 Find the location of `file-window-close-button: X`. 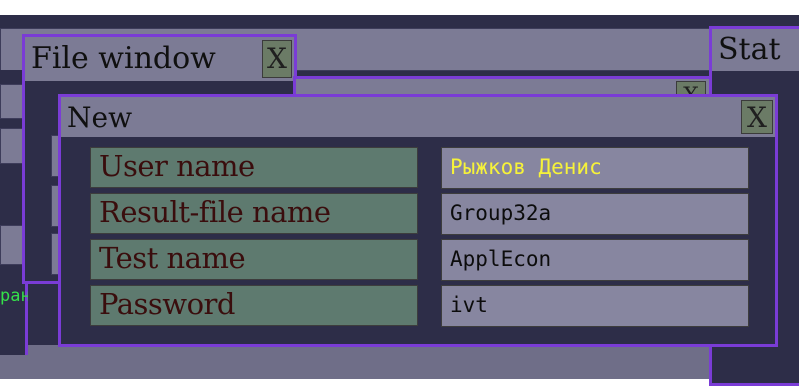

file-window-close-button: X is located at coordinates (277, 59).